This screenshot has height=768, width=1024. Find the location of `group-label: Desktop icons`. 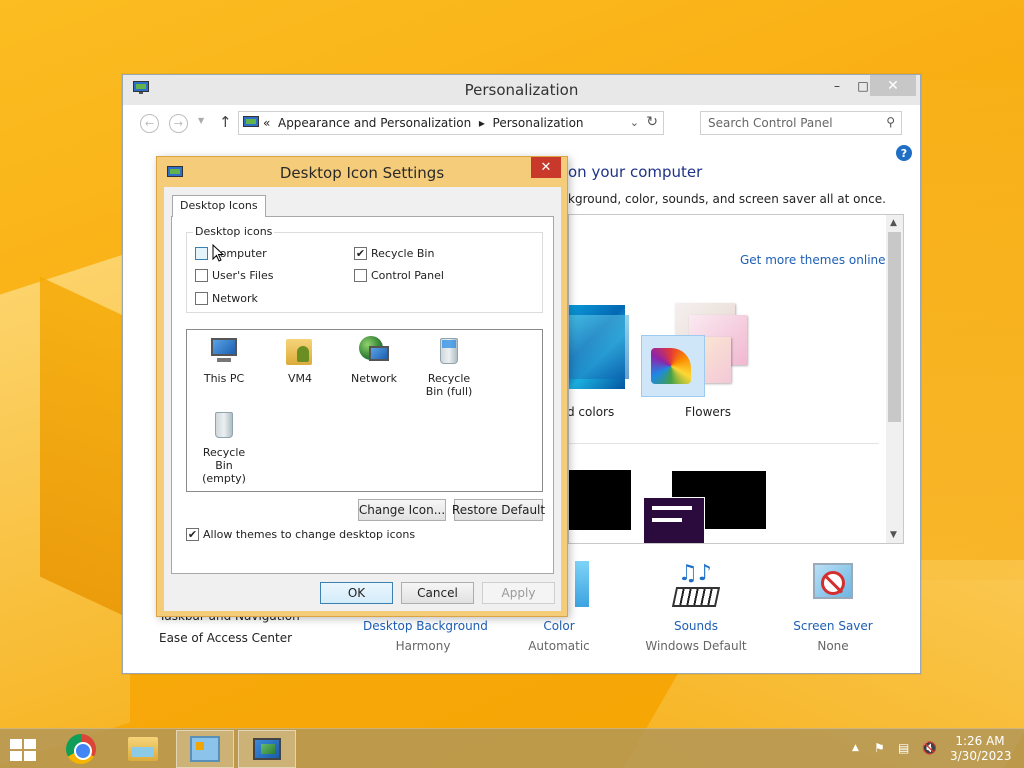

group-label: Desktop icons is located at coordinates (234, 231).